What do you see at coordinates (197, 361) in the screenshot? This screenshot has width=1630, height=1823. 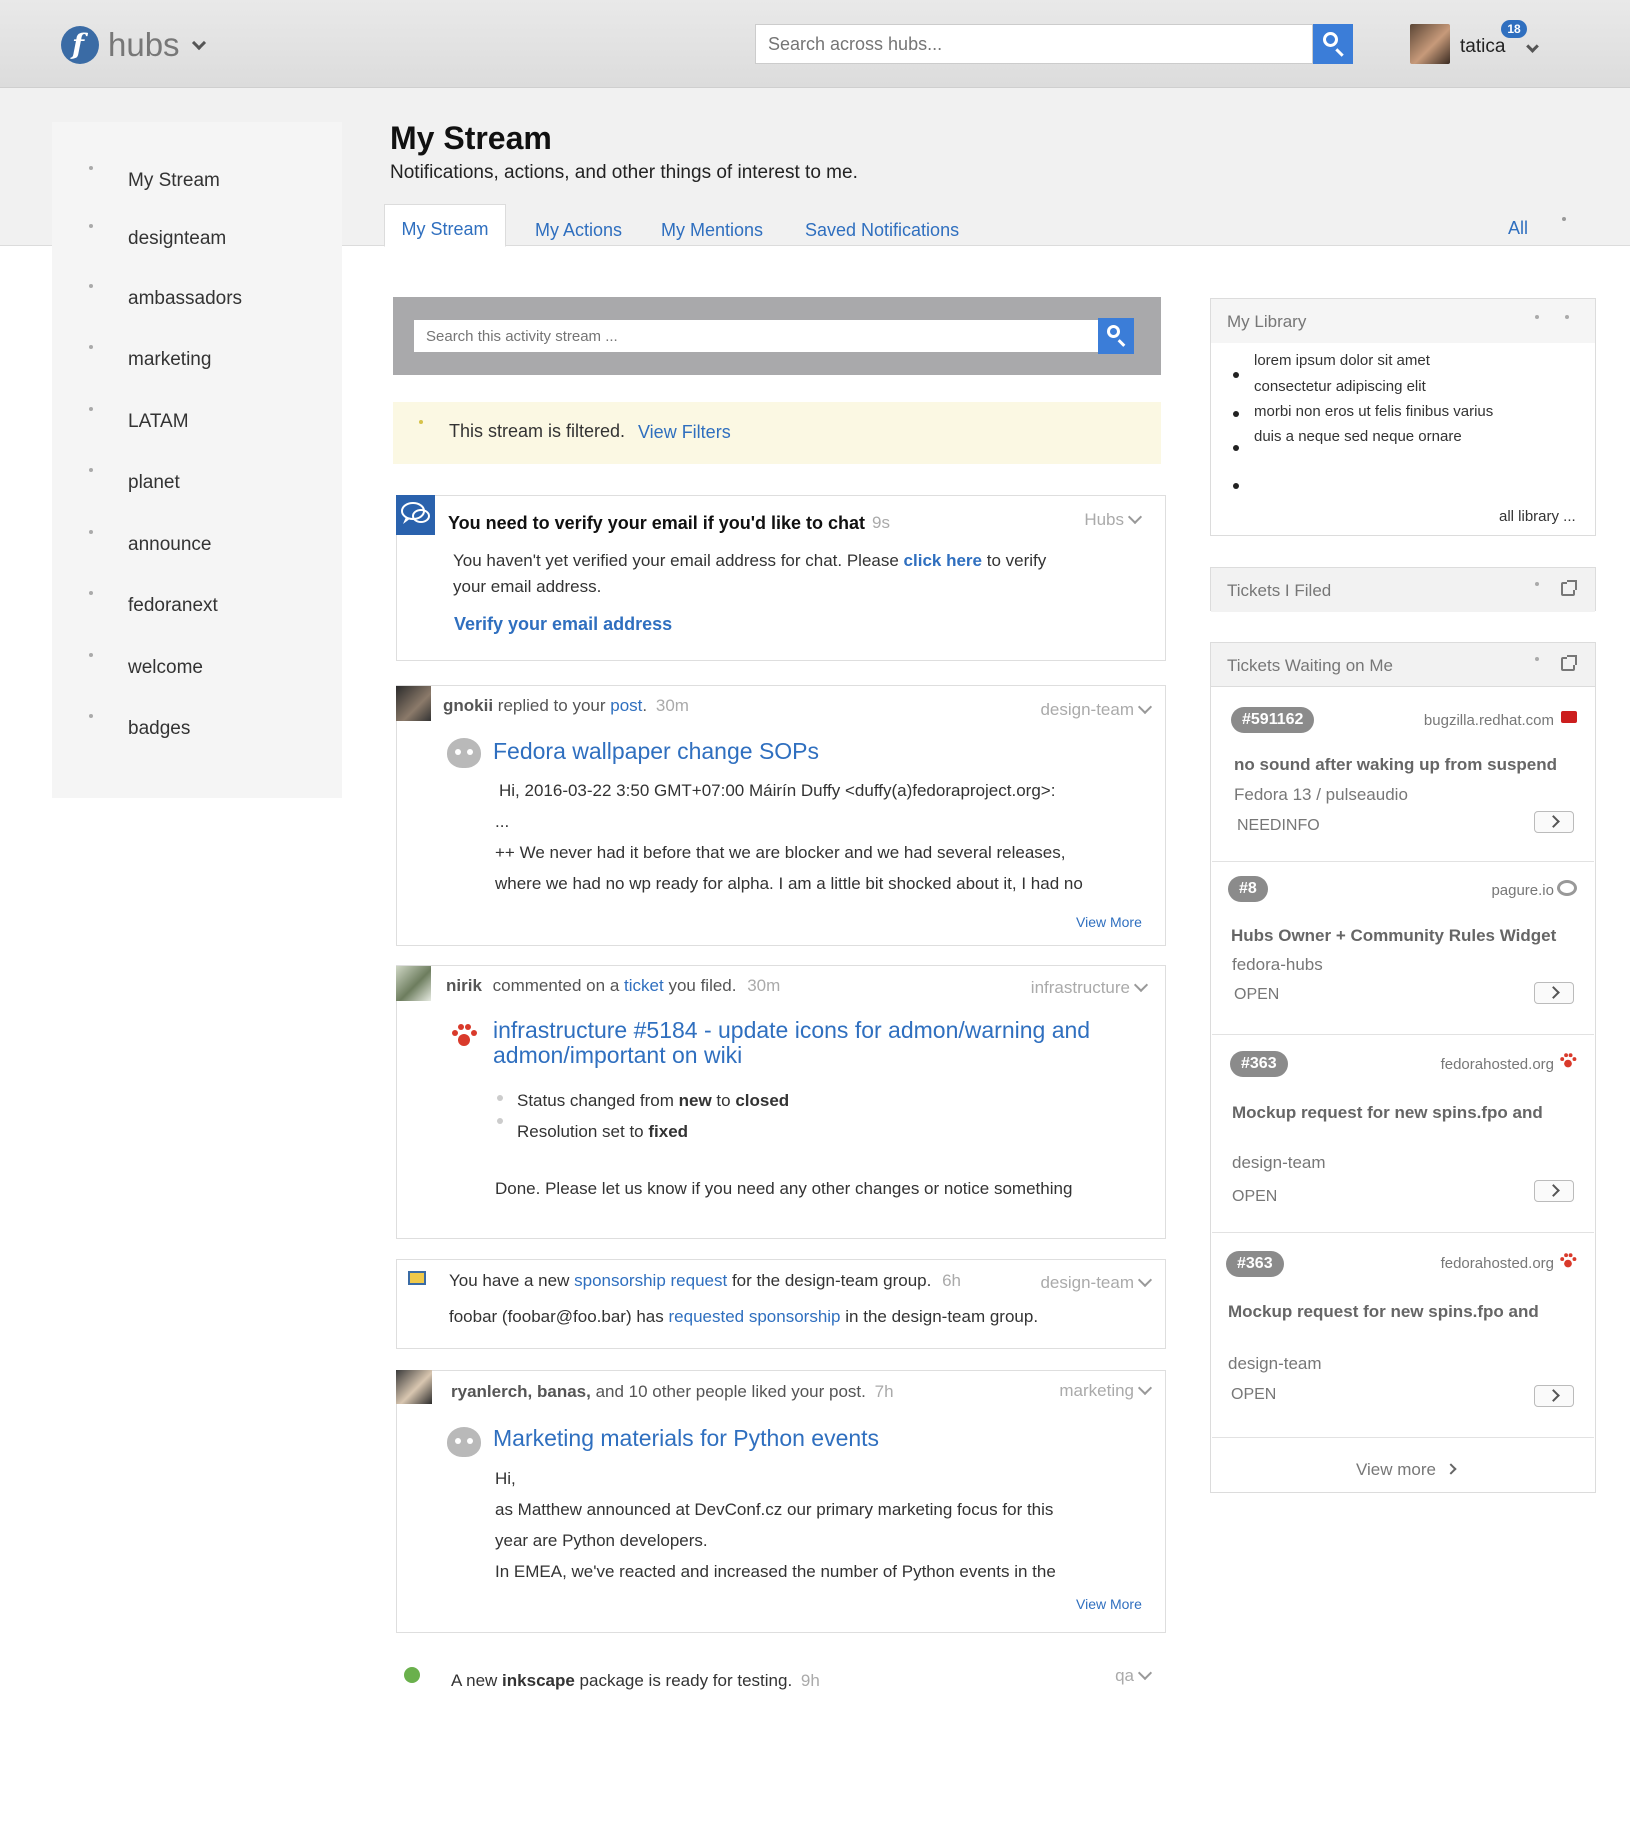 I see `sidebar-item-marketing: marketing` at bounding box center [197, 361].